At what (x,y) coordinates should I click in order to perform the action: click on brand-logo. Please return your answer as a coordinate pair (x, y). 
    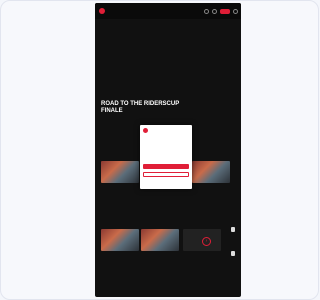
    Looking at the image, I should click on (102, 11).